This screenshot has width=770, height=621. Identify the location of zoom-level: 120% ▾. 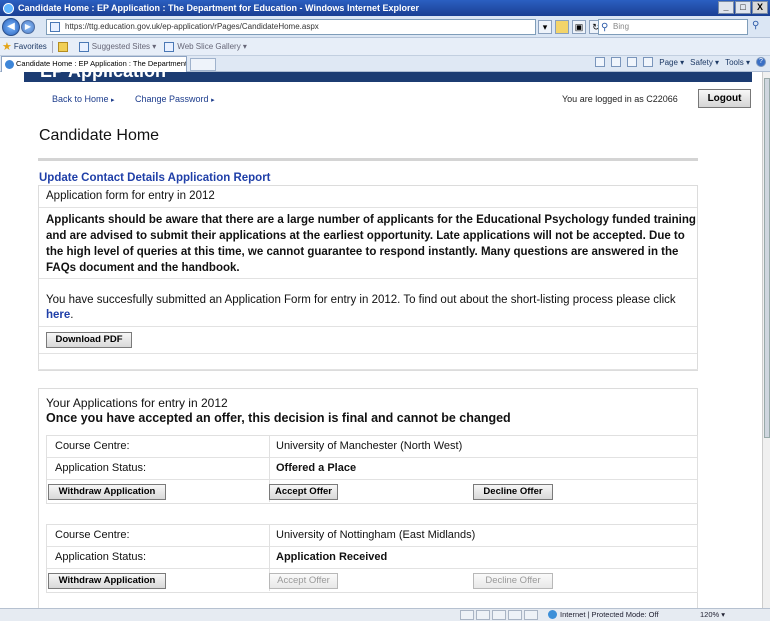
(712, 614).